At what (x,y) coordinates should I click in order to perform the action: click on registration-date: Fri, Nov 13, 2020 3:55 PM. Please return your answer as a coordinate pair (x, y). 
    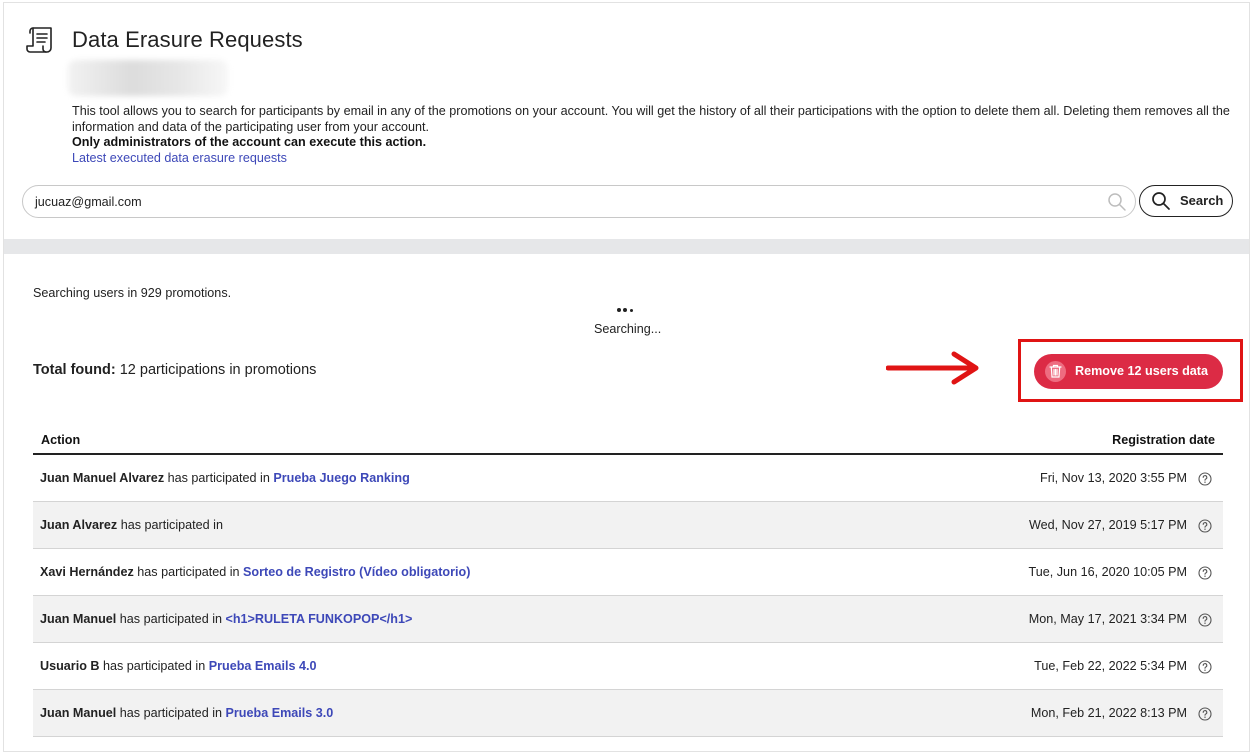
    Looking at the image, I should click on (1113, 478).